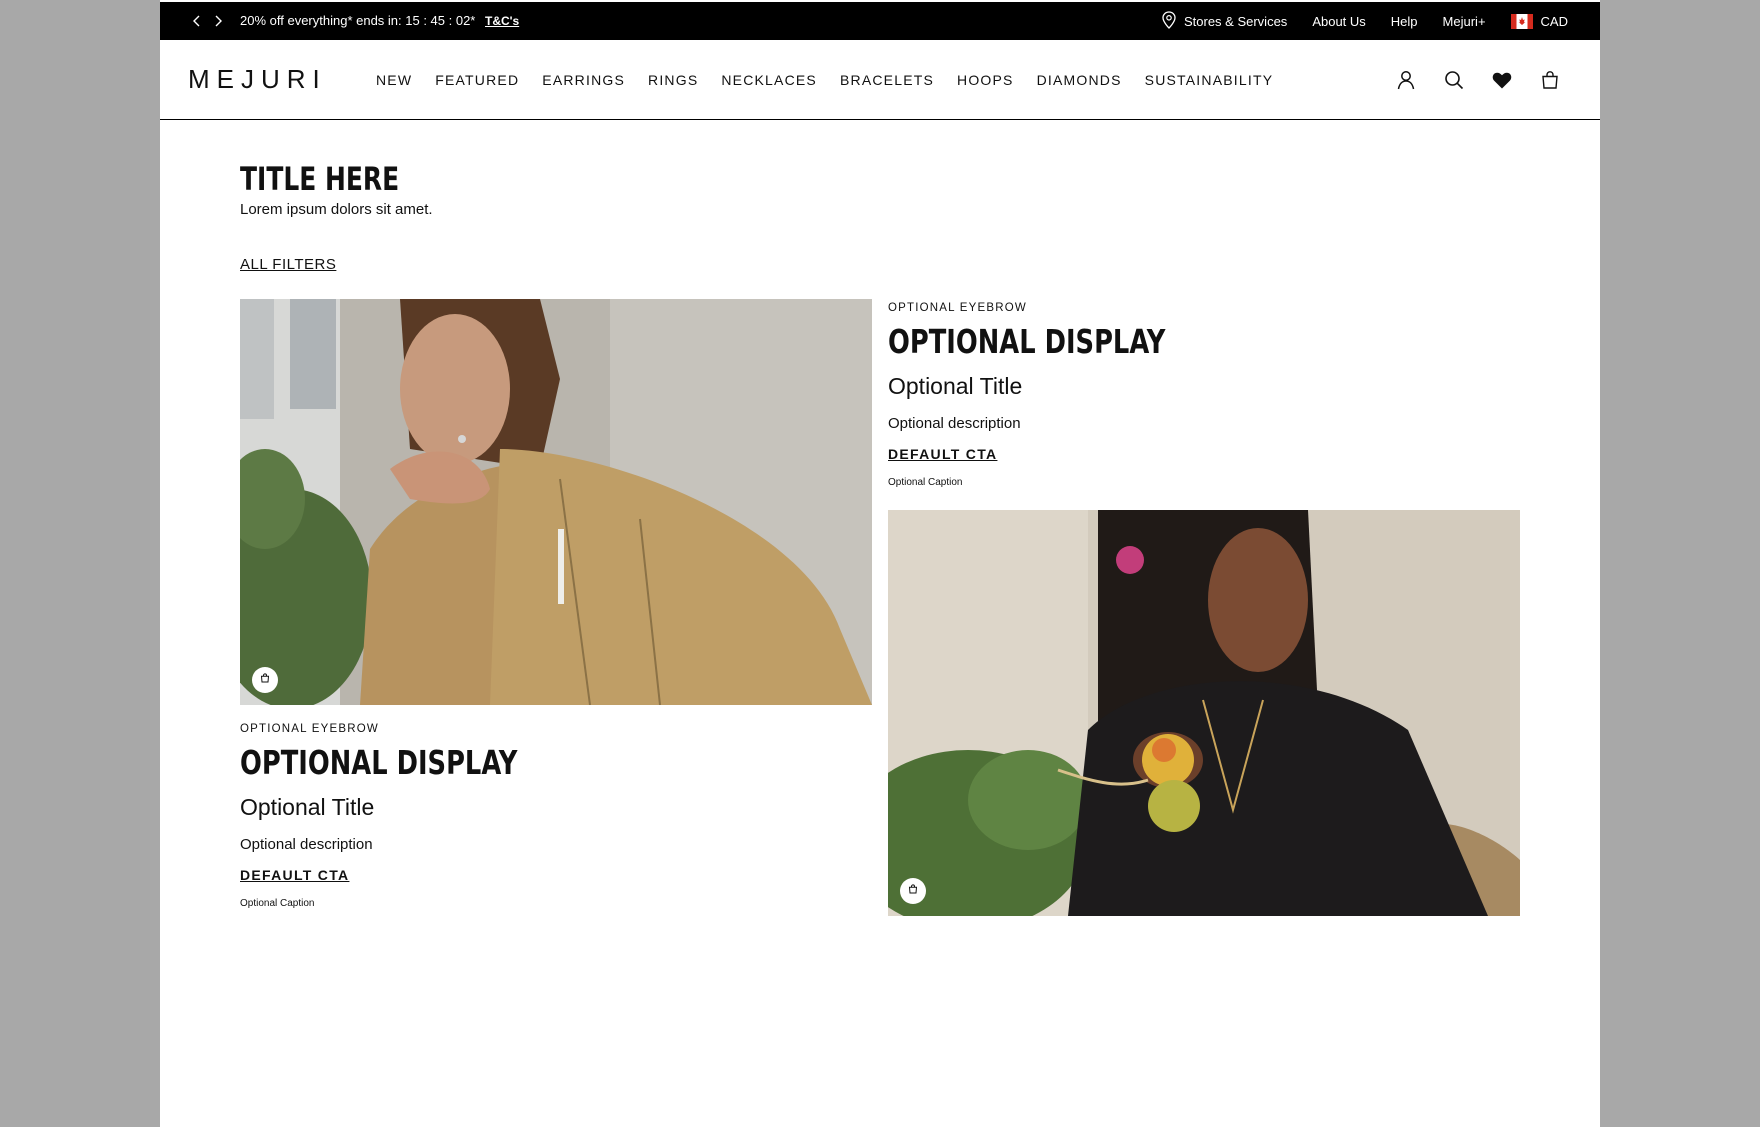 The image size is (1760, 1127). What do you see at coordinates (197, 21) in the screenshot?
I see `chevron-left-icon` at bounding box center [197, 21].